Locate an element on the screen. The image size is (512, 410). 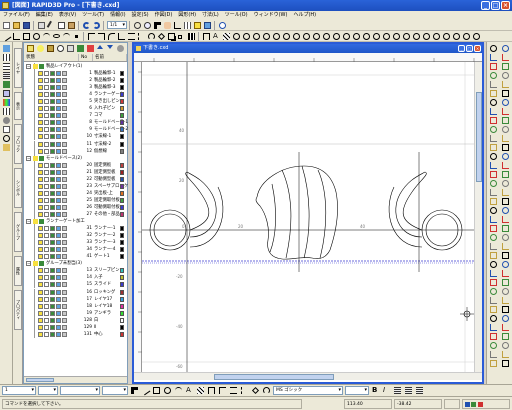
collapse-toggle-icon: − is located at coordinates (28, 222).